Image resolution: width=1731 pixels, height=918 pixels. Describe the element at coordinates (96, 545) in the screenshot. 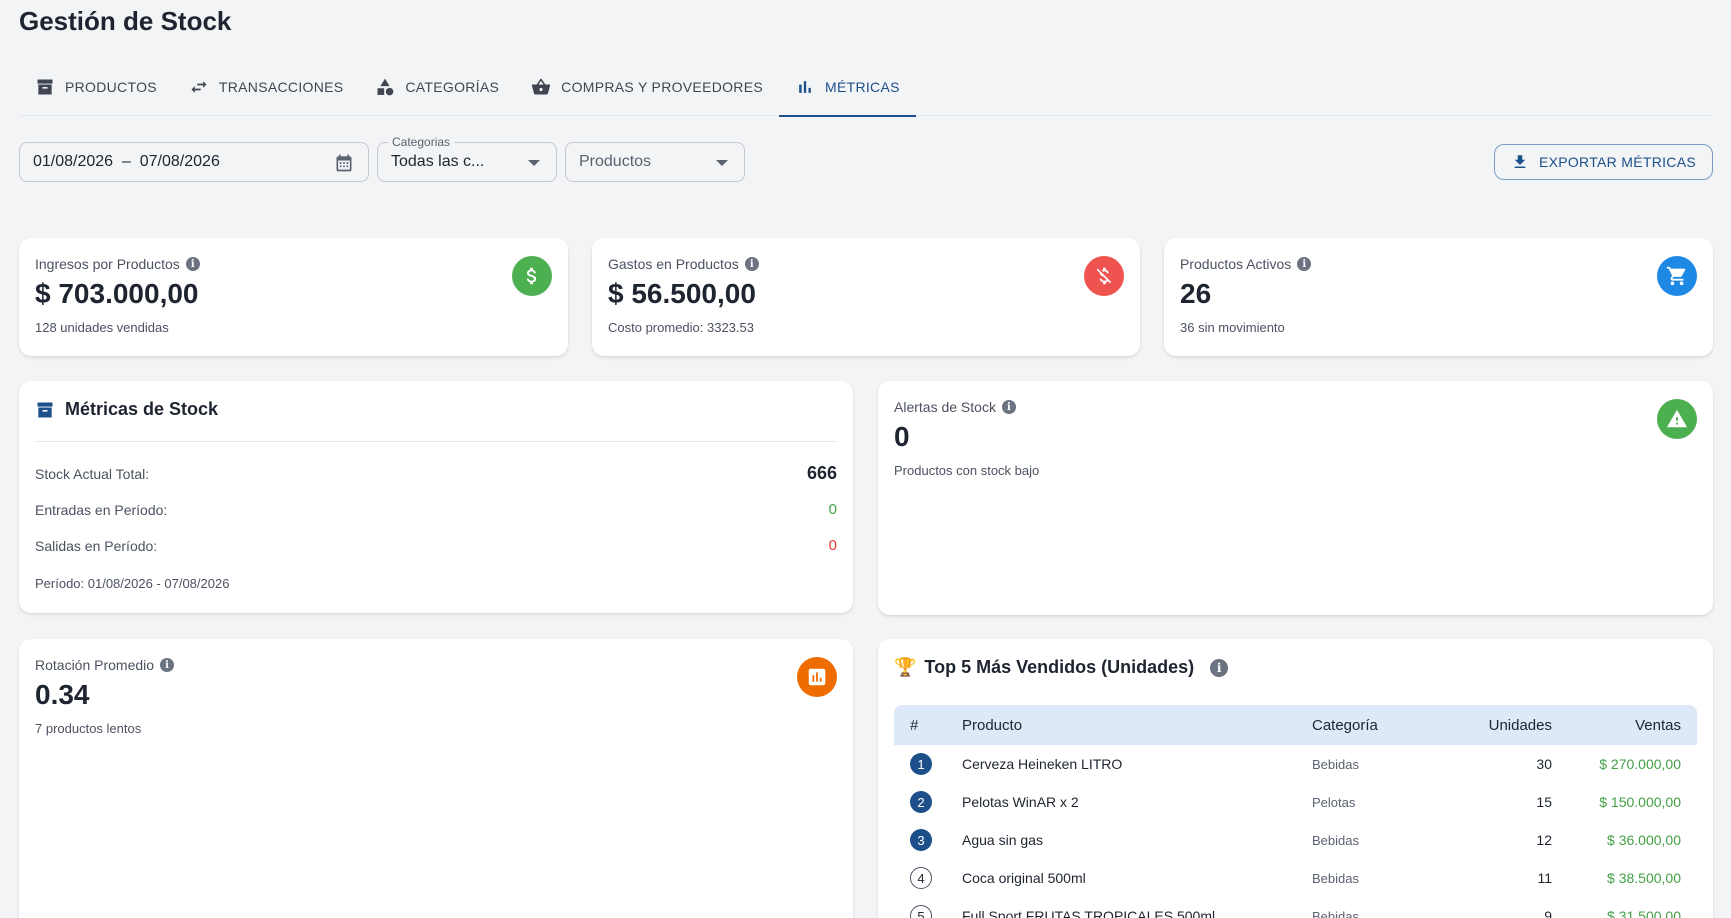

I see `row-label: Salidas en Período:` at that location.